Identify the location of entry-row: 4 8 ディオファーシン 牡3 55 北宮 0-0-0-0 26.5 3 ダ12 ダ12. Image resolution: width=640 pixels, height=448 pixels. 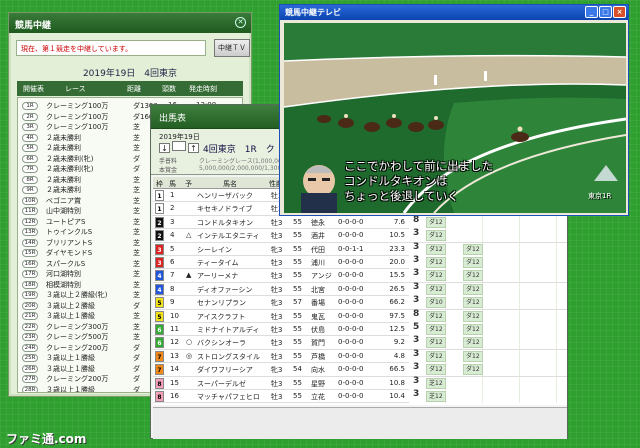
(360, 289).